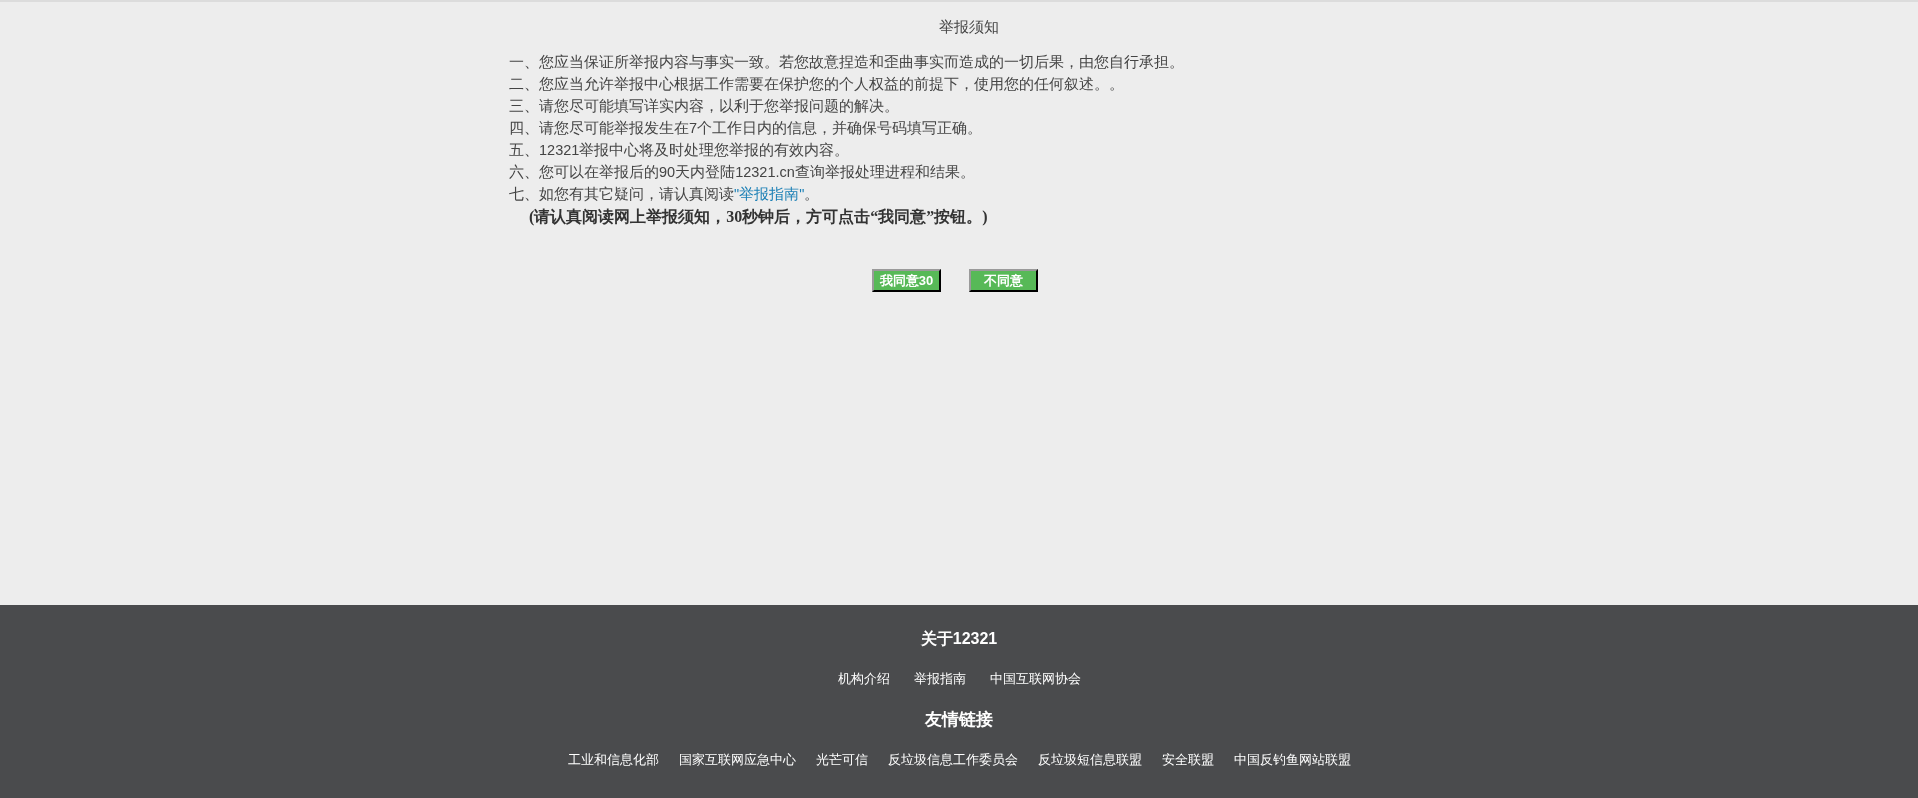 The height and width of the screenshot is (798, 1918). Describe the element at coordinates (812, 194) in the screenshot. I see `notice-punctuation: 。` at that location.